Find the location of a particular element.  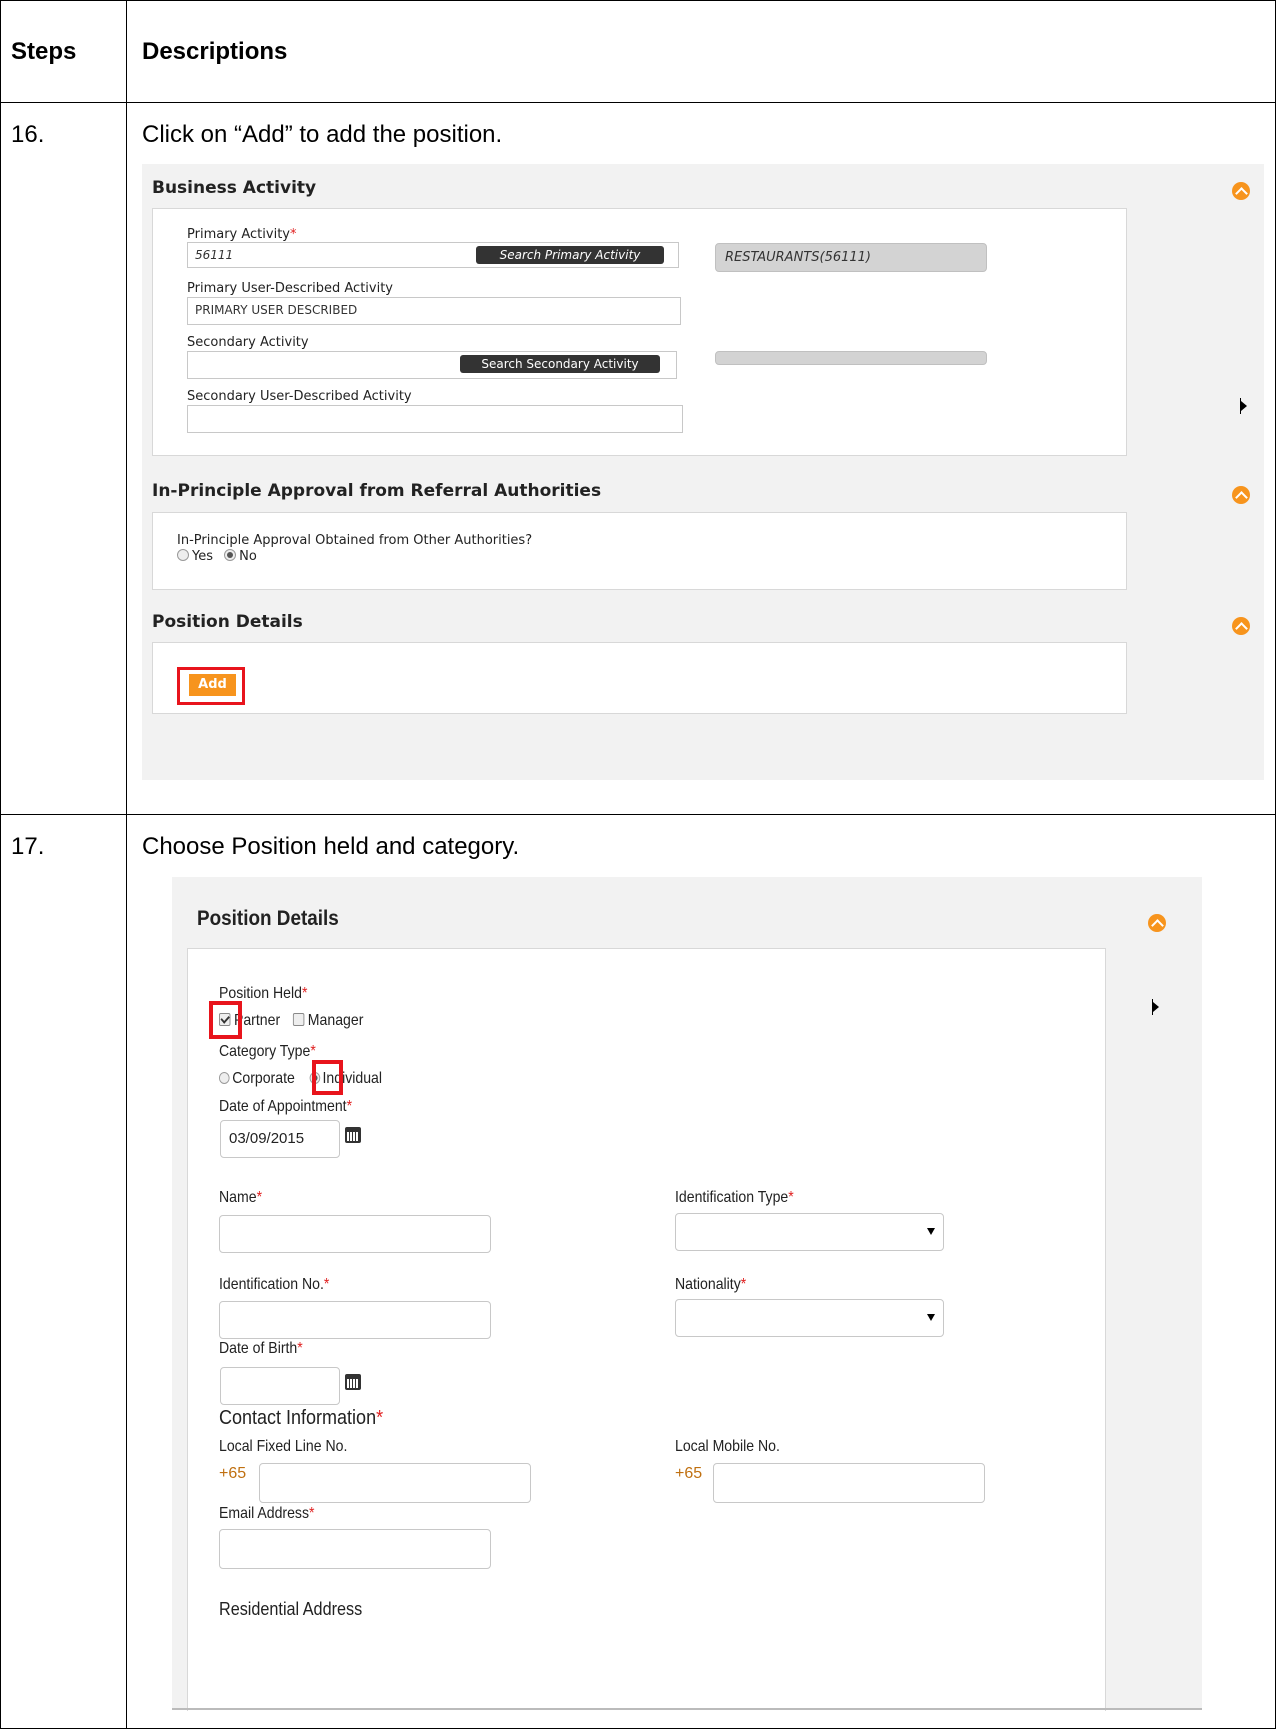

primary-user-described-input: PRIMARY USER DESCRIBED is located at coordinates (434, 311).